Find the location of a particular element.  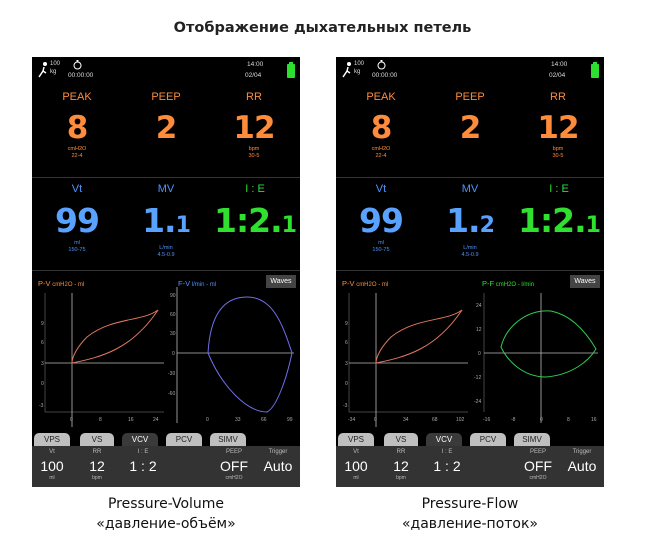

y-tick-label: 24 is located at coordinates (479, 306).